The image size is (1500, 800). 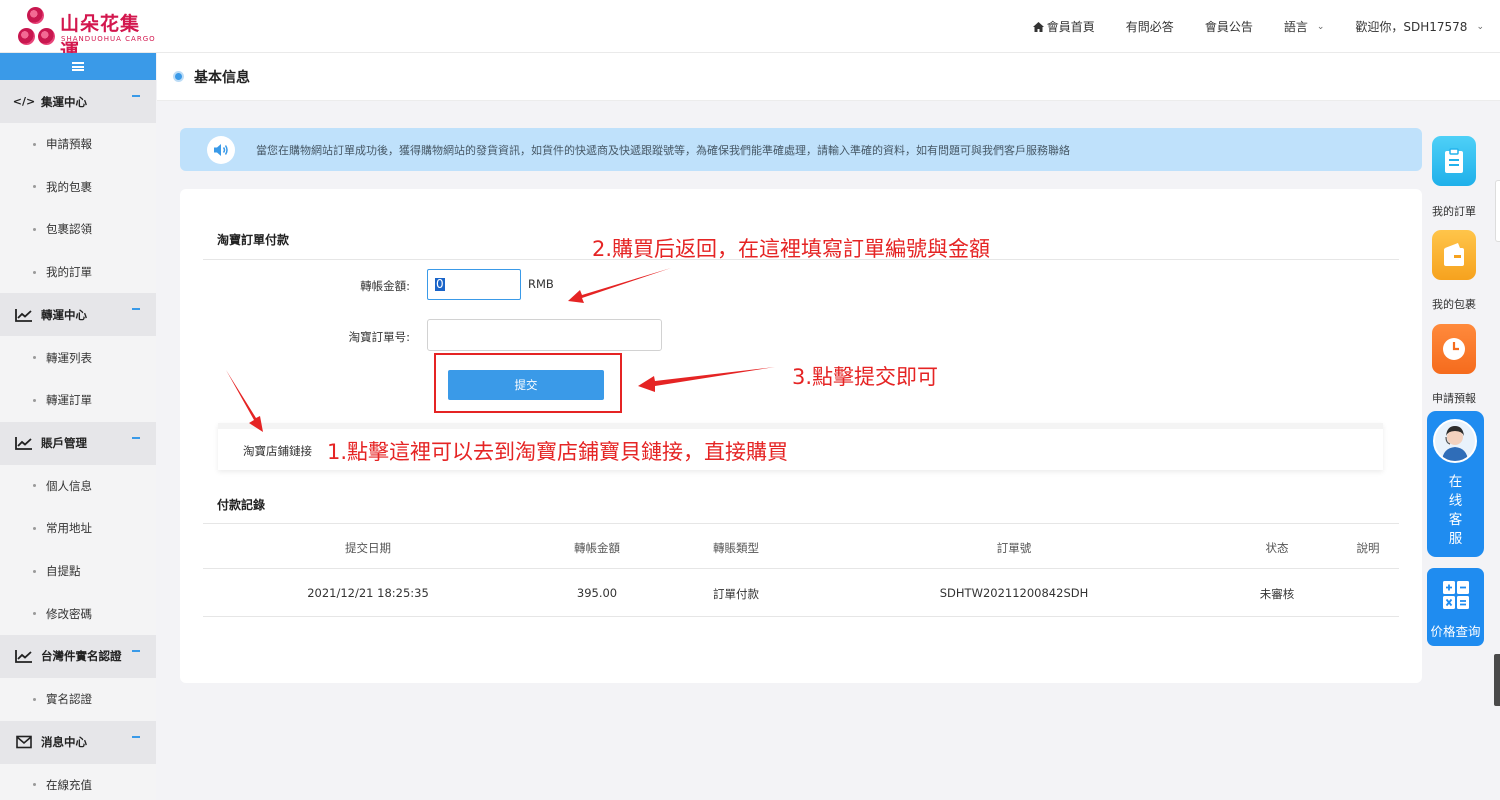 I want to click on logo: 山朵花集運 SHANDUOHUA CARGO, so click(x=88, y=33).